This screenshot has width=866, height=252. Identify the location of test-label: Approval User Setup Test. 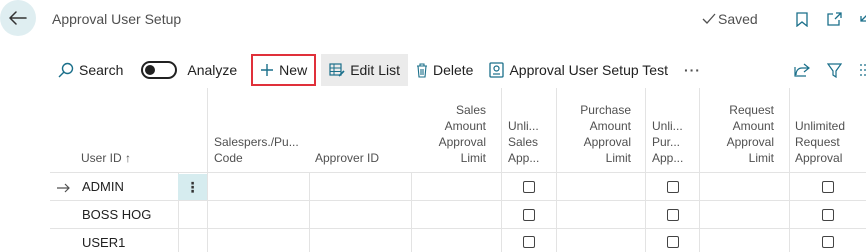
(588, 70).